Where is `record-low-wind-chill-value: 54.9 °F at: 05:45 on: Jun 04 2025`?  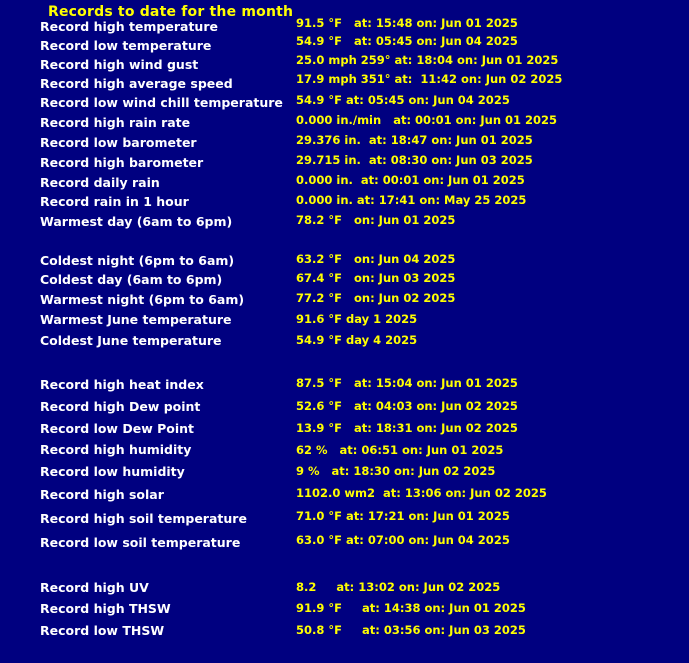 record-low-wind-chill-value: 54.9 °F at: 05:45 on: Jun 04 2025 is located at coordinates (403, 100).